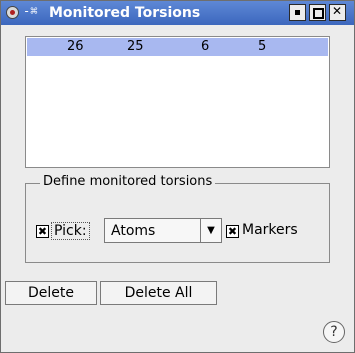 This screenshot has height=353, width=355. Describe the element at coordinates (70, 231) in the screenshot. I see `pick-label: Pick:` at that location.